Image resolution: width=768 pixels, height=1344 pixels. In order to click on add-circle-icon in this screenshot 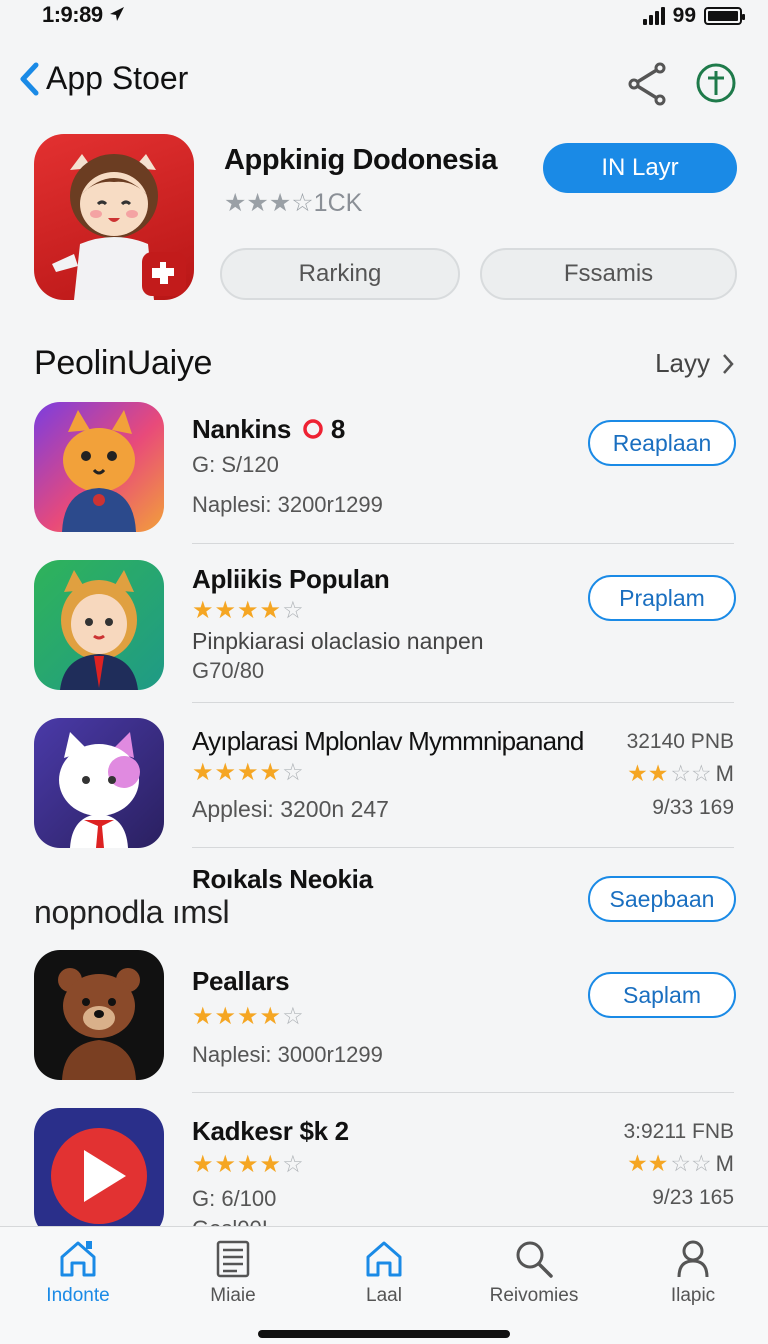, I will do `click(716, 83)`.